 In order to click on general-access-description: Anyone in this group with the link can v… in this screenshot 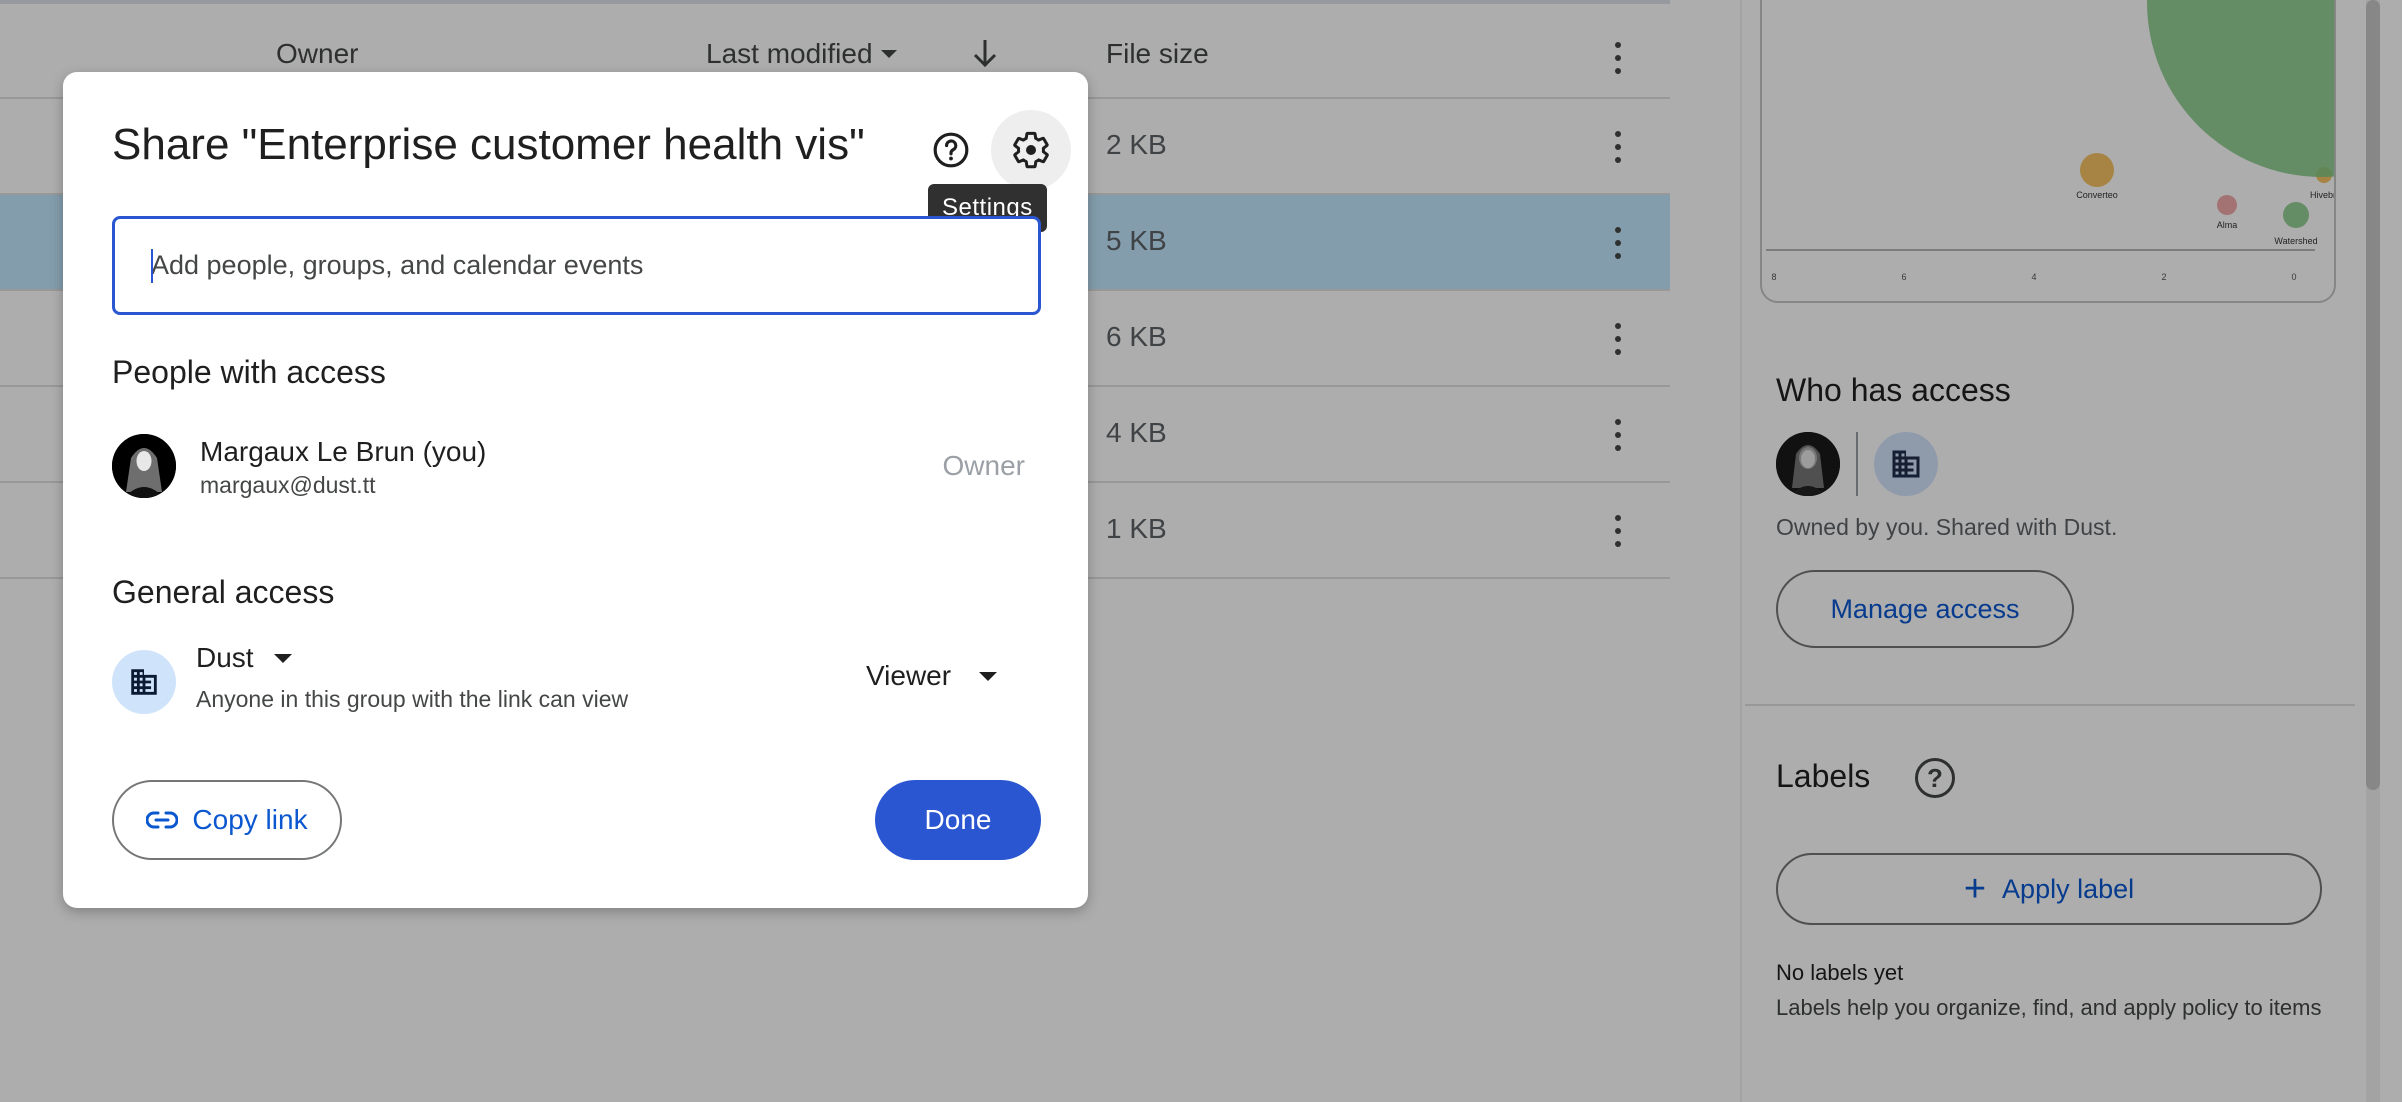, I will do `click(412, 699)`.